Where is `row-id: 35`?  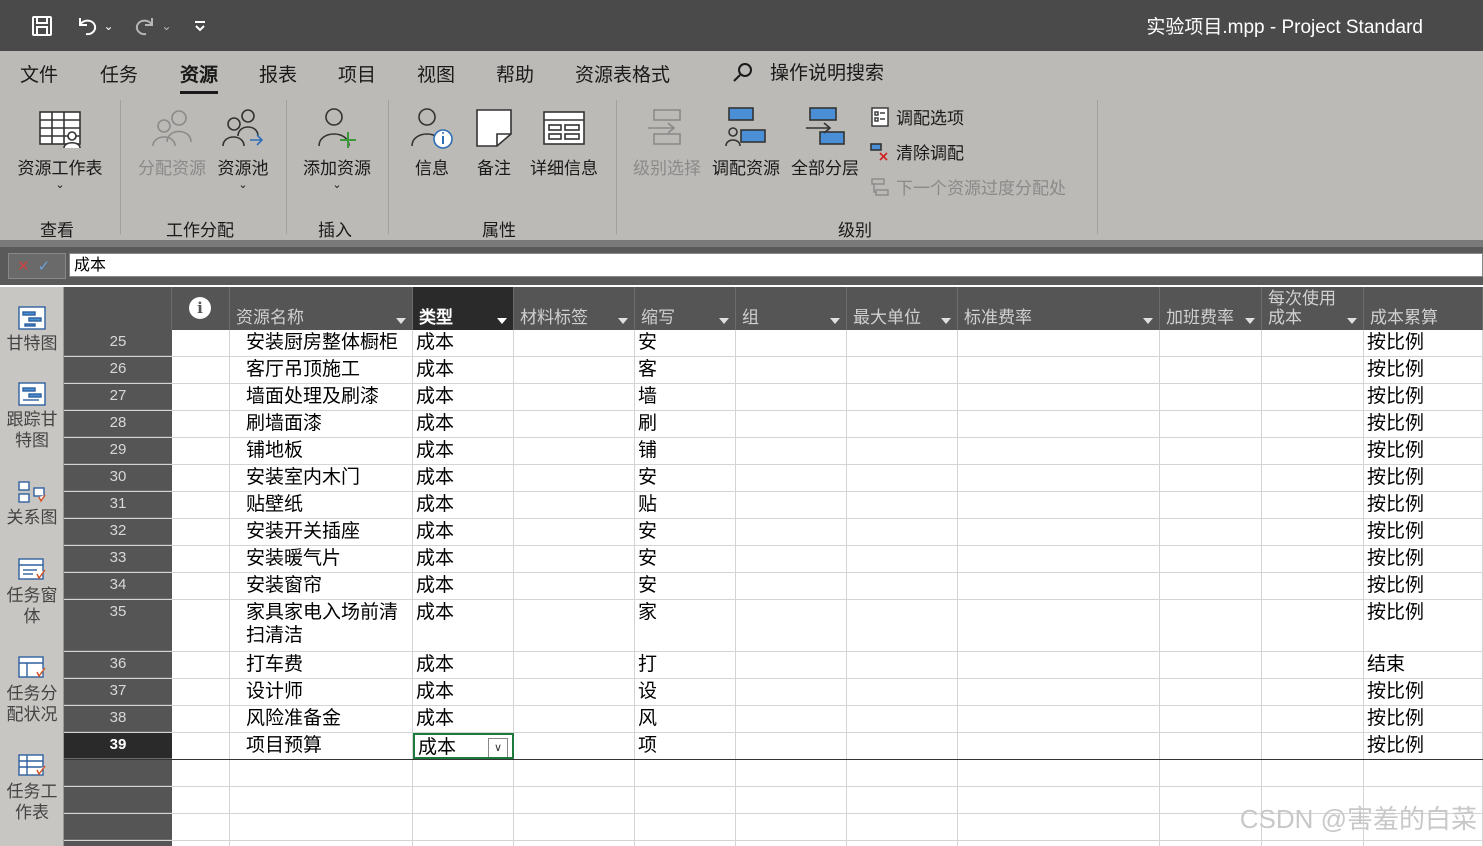
row-id: 35 is located at coordinates (118, 625).